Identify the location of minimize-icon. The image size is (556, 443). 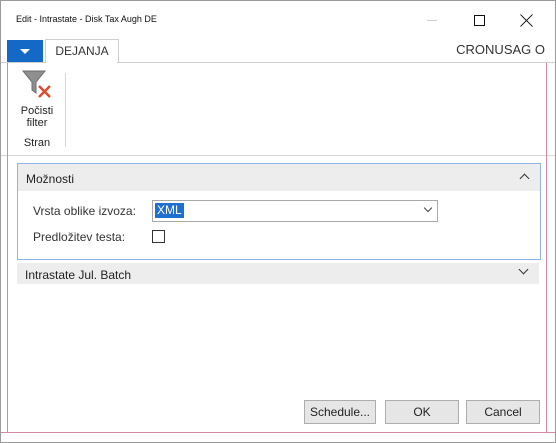
(432, 20).